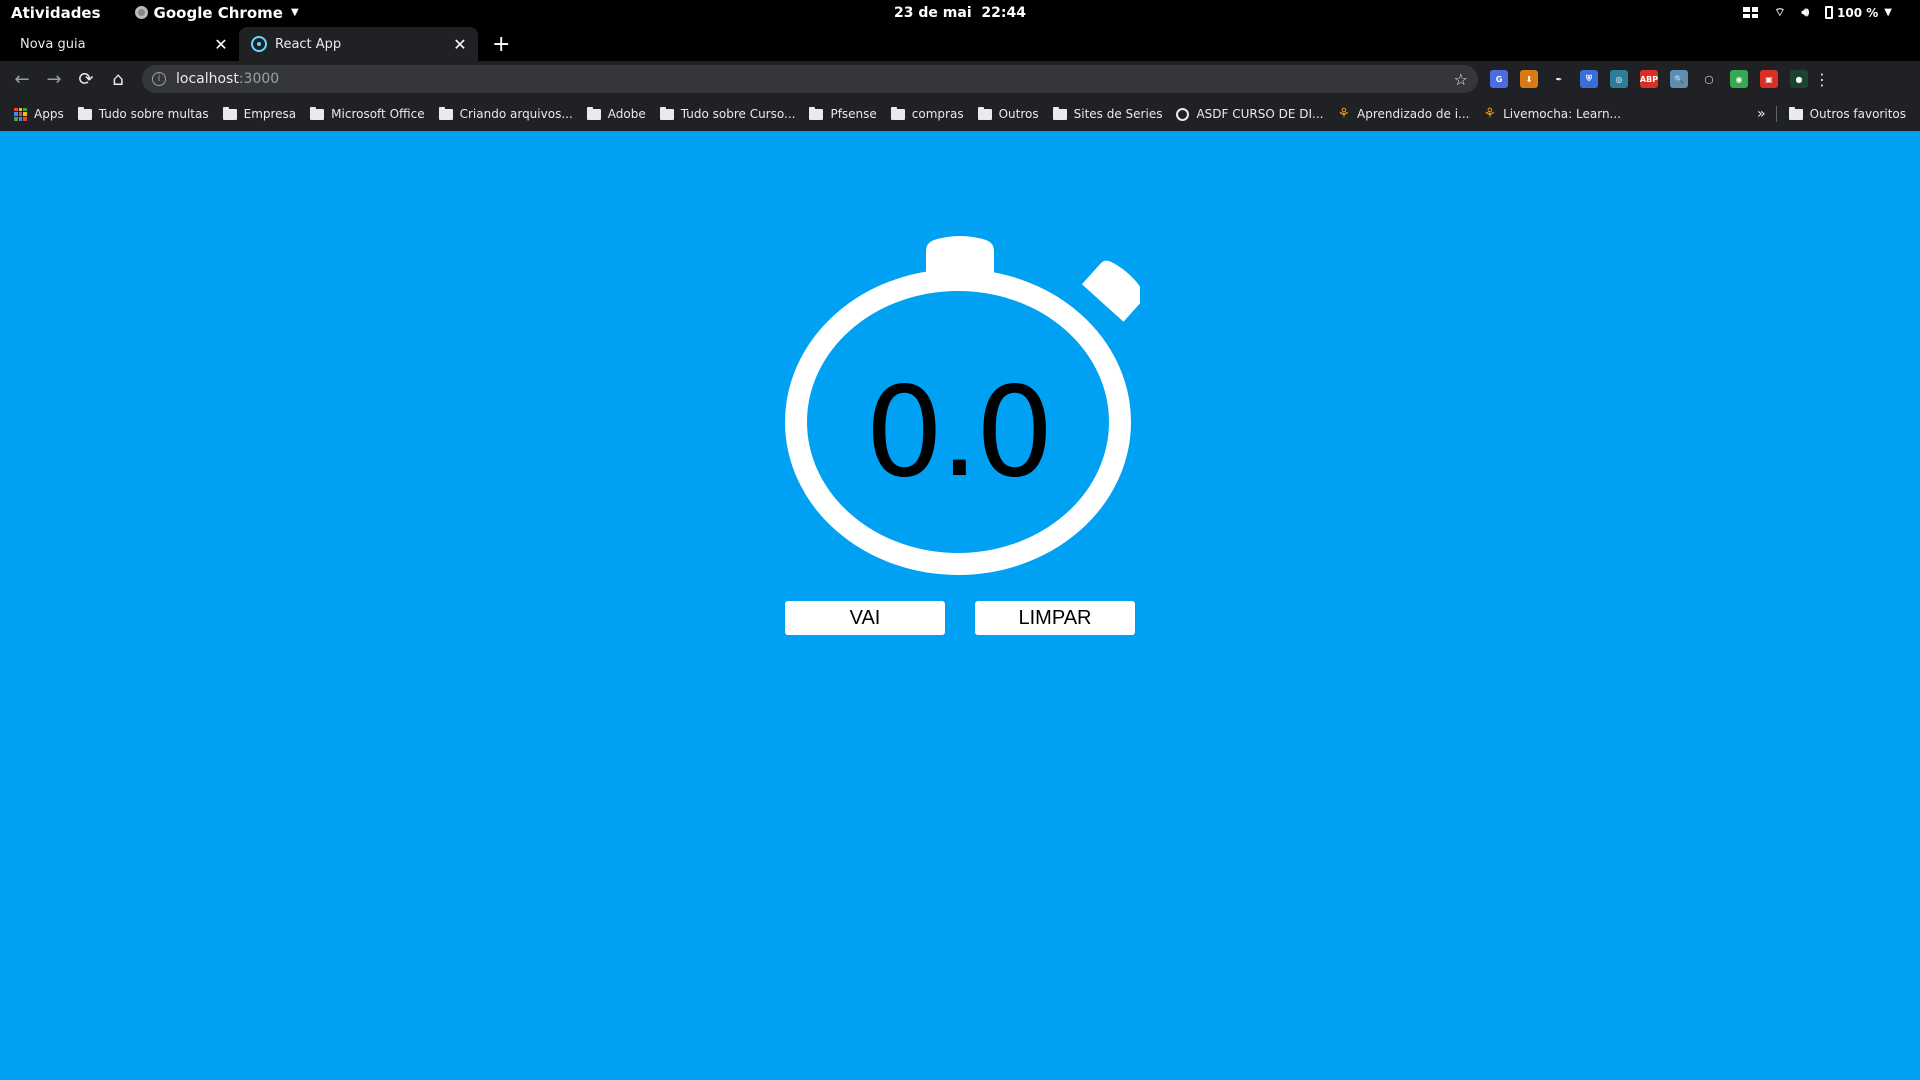 The image size is (1920, 1080). Describe the element at coordinates (1018, 114) in the screenshot. I see `bookmark-label: Outros` at that location.